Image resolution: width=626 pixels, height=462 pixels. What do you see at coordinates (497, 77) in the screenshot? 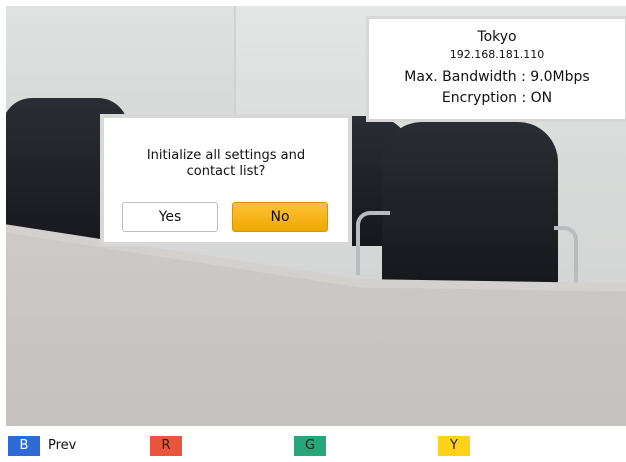
I see `max-bandwidth: Max. Bandwidth : 9.0Mbps` at bounding box center [497, 77].